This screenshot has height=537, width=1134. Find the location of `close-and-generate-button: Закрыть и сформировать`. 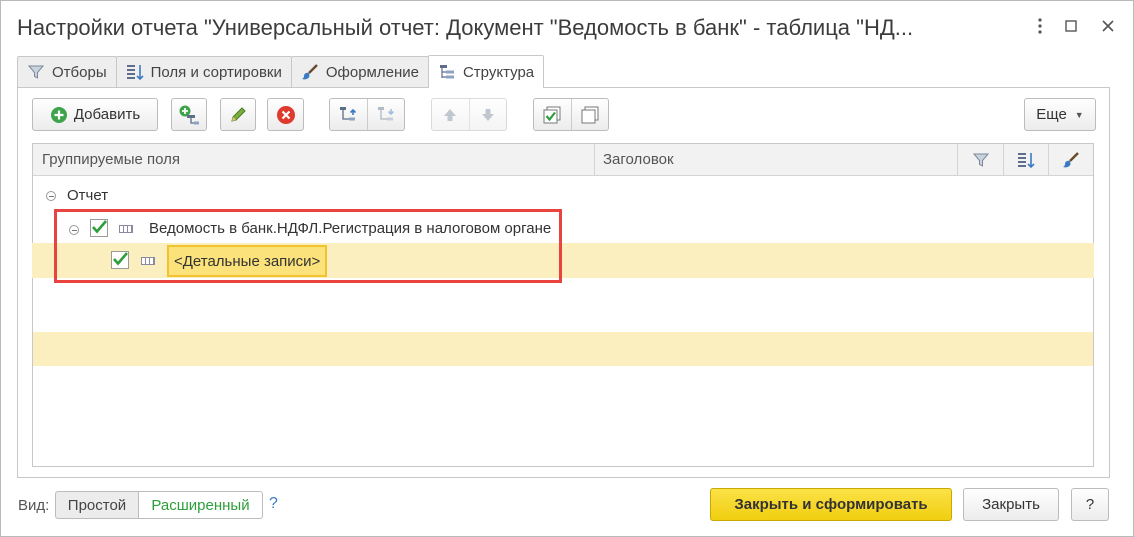

close-and-generate-button: Закрыть и сформировать is located at coordinates (831, 504).